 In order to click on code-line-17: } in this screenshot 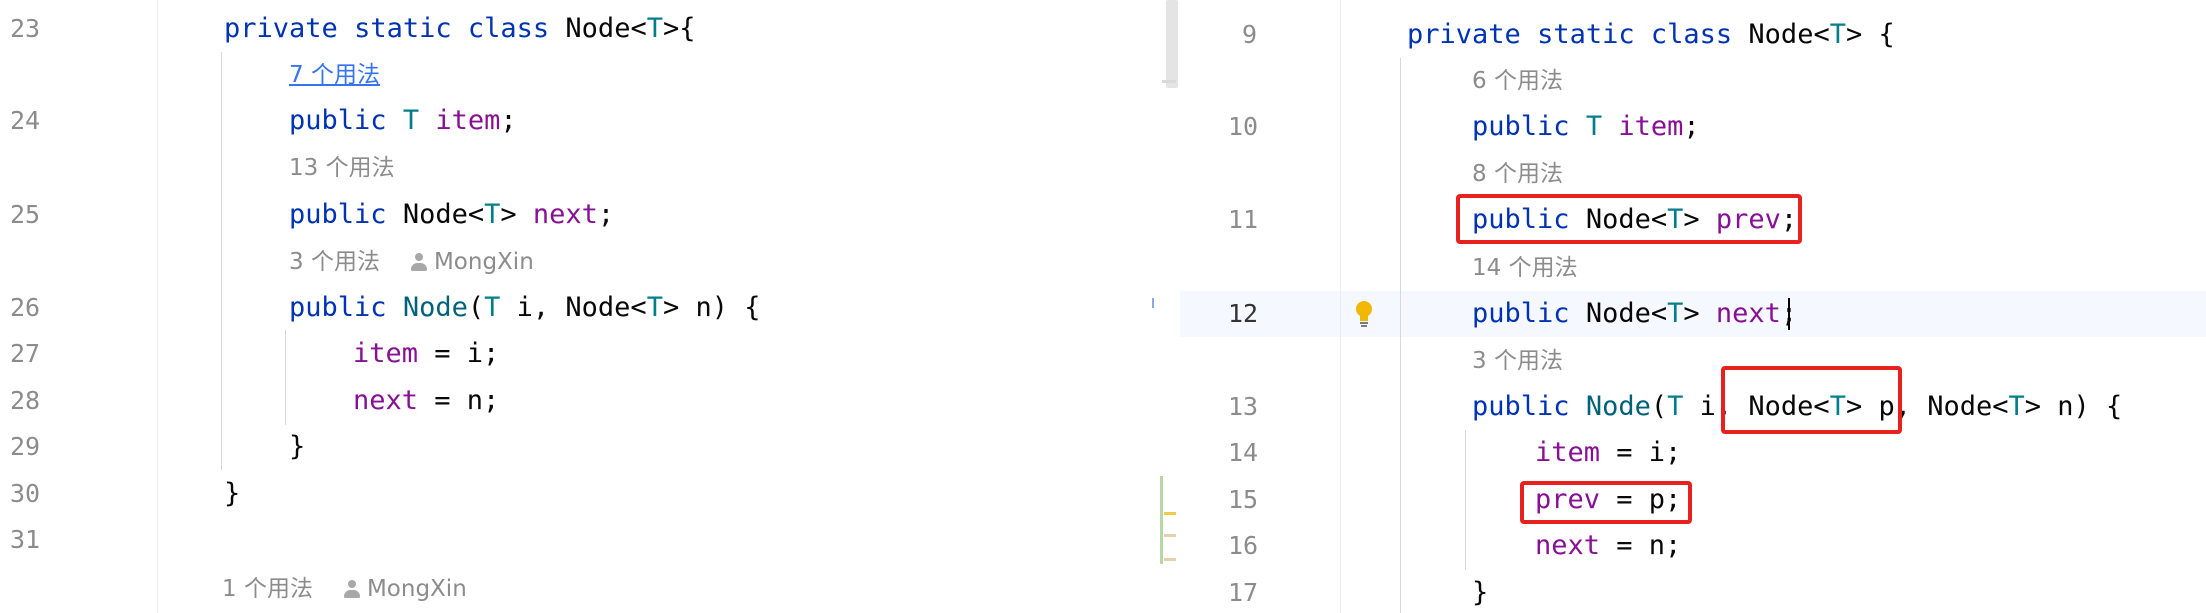, I will do `click(1480, 591)`.